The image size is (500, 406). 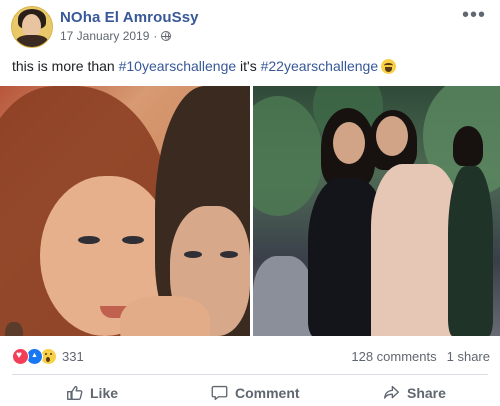 I want to click on share-arrow-icon, so click(x=391, y=392).